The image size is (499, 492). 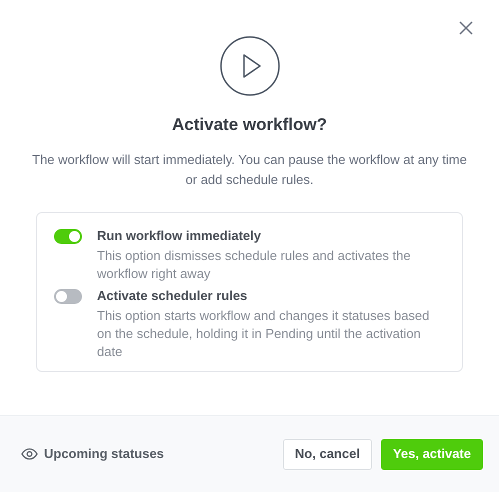 What do you see at coordinates (263, 333) in the screenshot?
I see `option-description: This option starts workflow and changes it statuses based on the schedule, holding it in Pending until the activation date` at bounding box center [263, 333].